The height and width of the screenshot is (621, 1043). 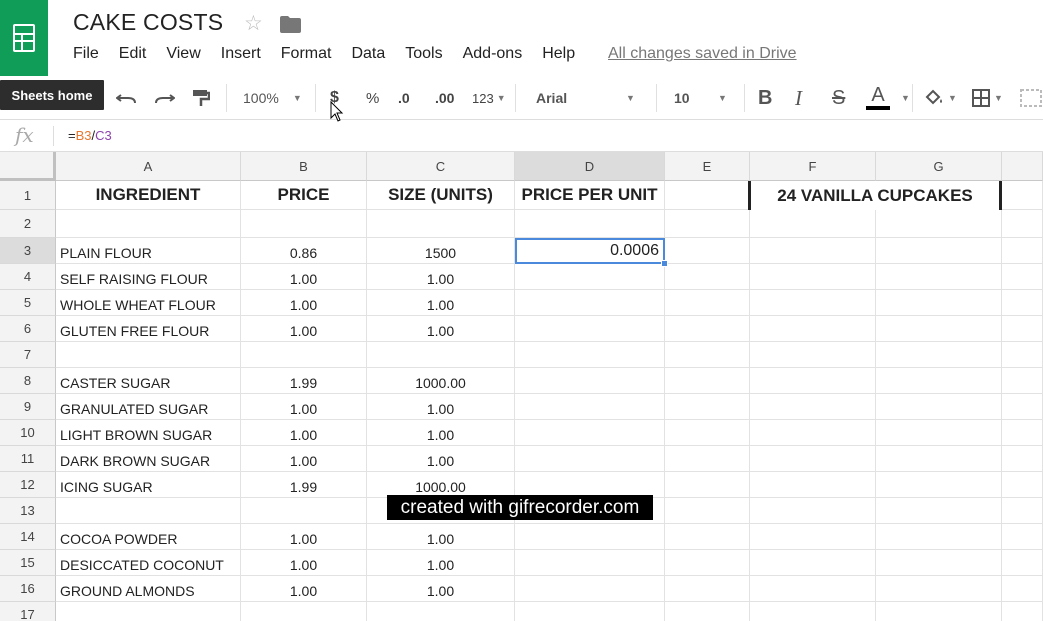 What do you see at coordinates (558, 56) in the screenshot?
I see `menu-help: Help` at bounding box center [558, 56].